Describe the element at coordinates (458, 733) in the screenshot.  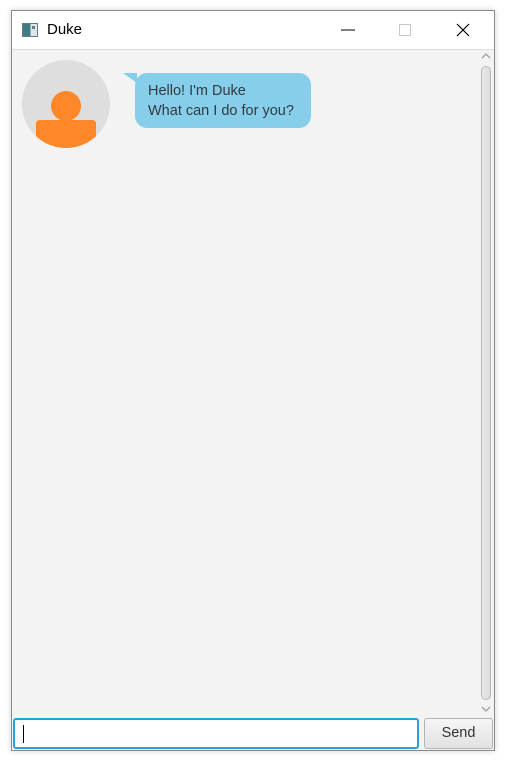
I see `send-button: Send` at that location.